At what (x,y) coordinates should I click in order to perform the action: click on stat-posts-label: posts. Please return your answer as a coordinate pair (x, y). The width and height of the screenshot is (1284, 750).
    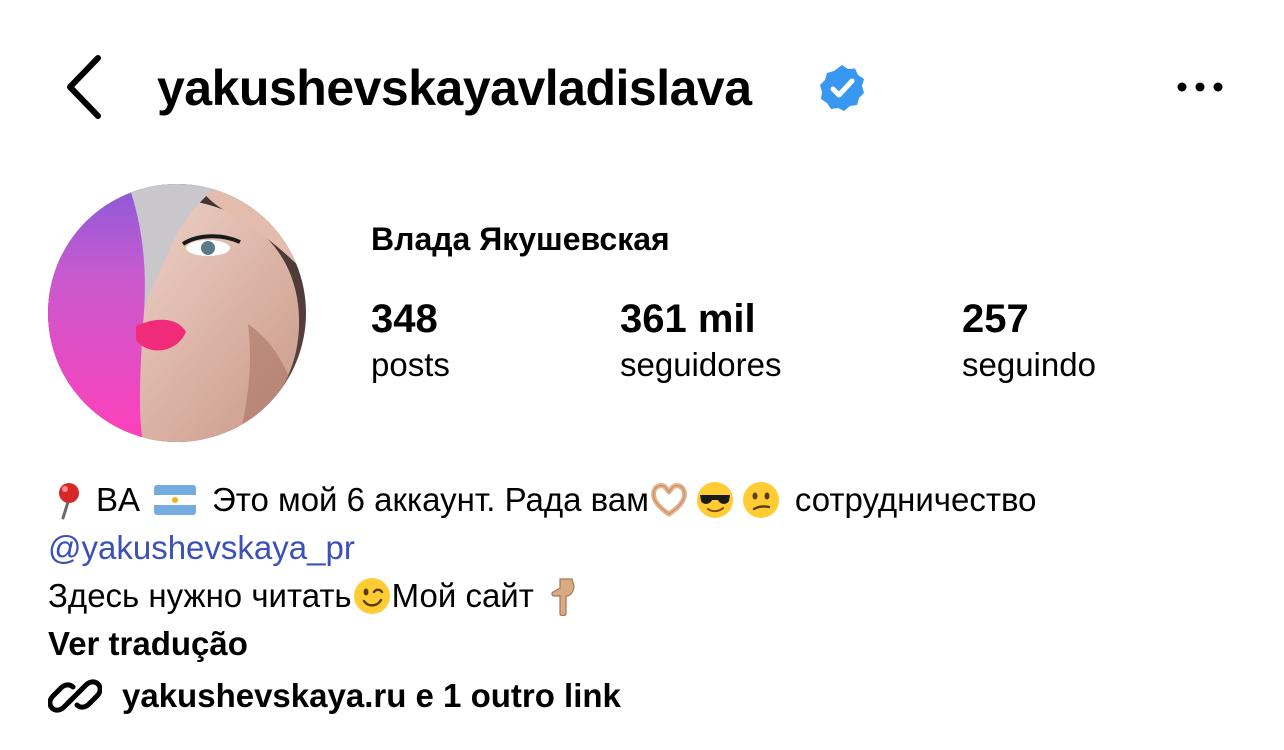
    Looking at the image, I should click on (410, 364).